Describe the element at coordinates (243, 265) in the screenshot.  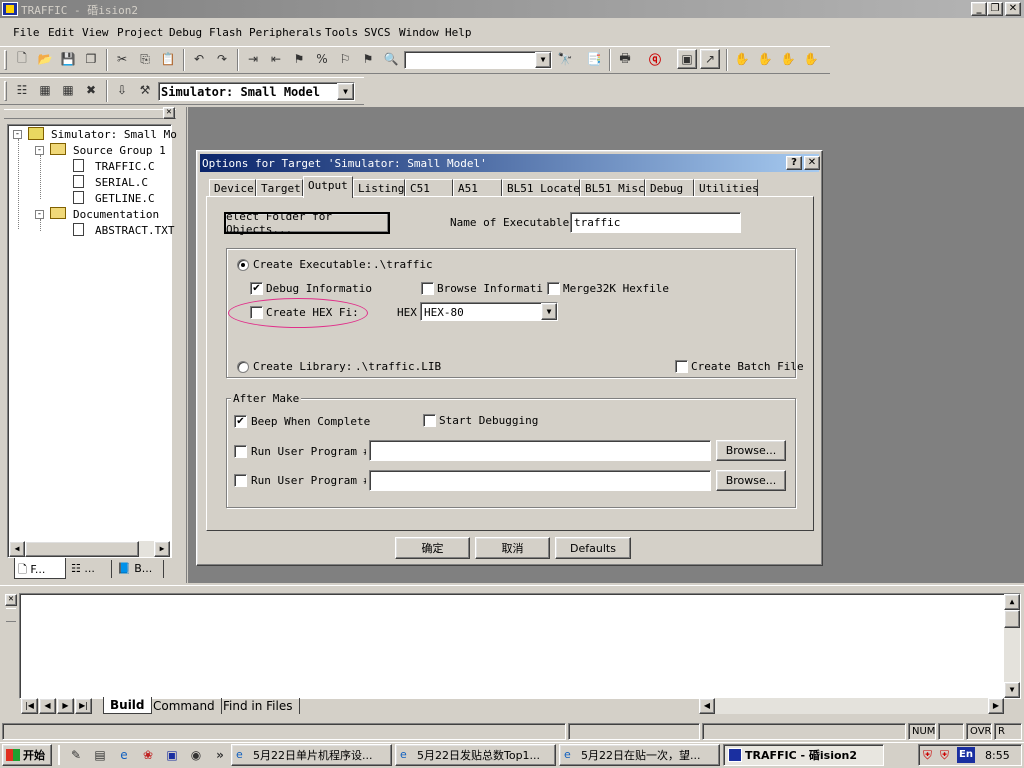
I see `create-exe-radio` at that location.